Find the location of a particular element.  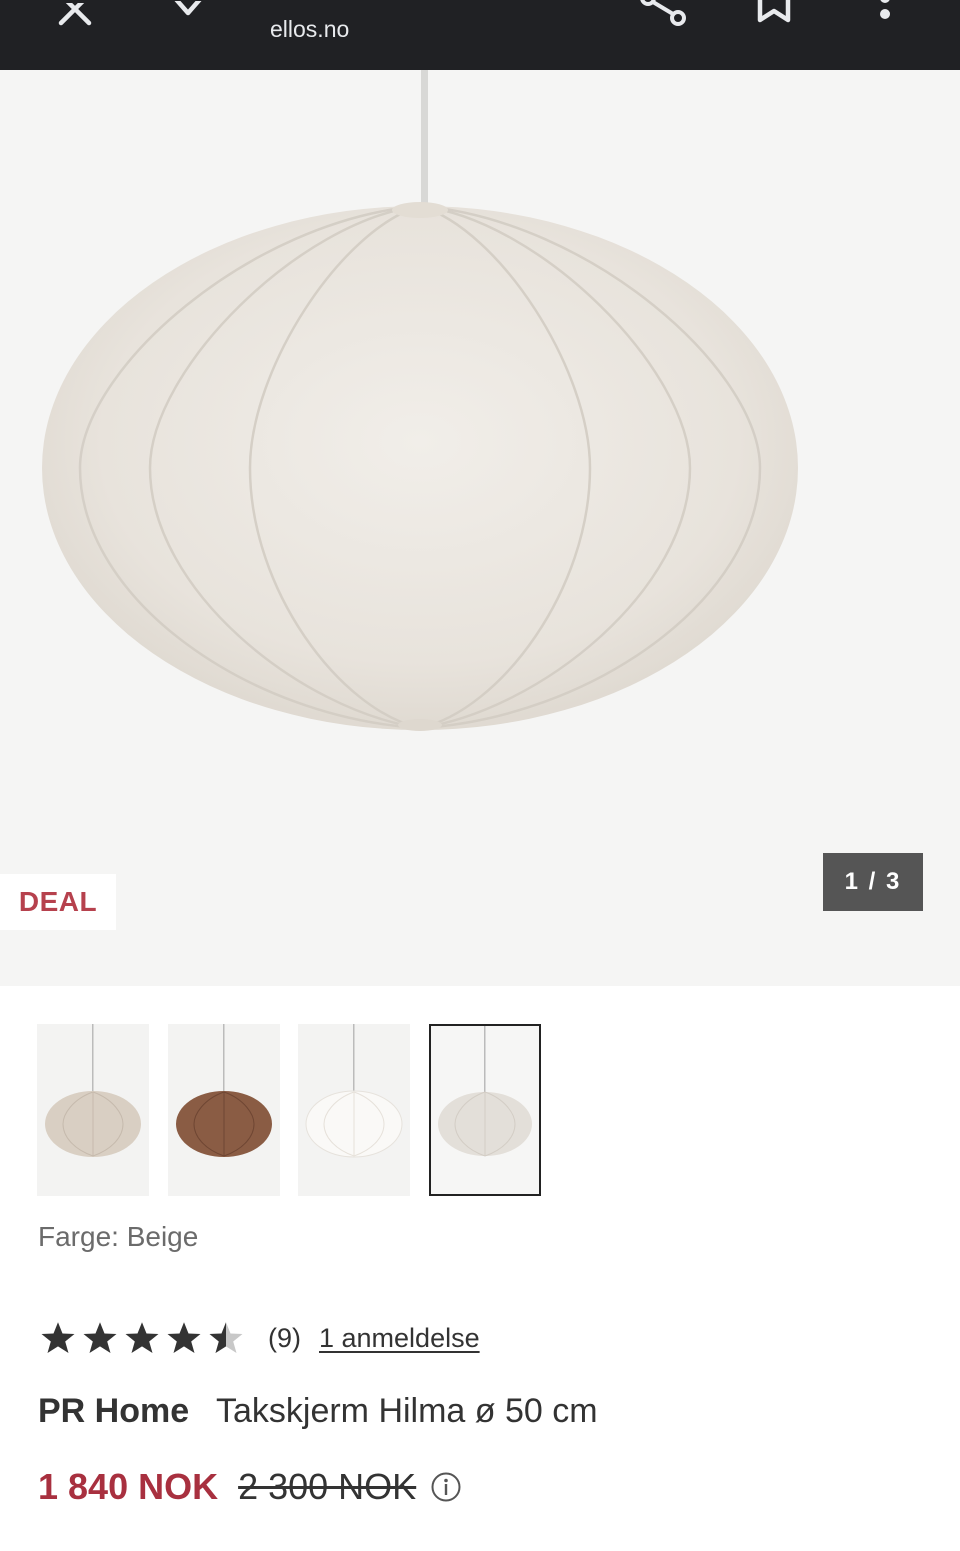

original-price: 2 300 NOK is located at coordinates (327, 1486).